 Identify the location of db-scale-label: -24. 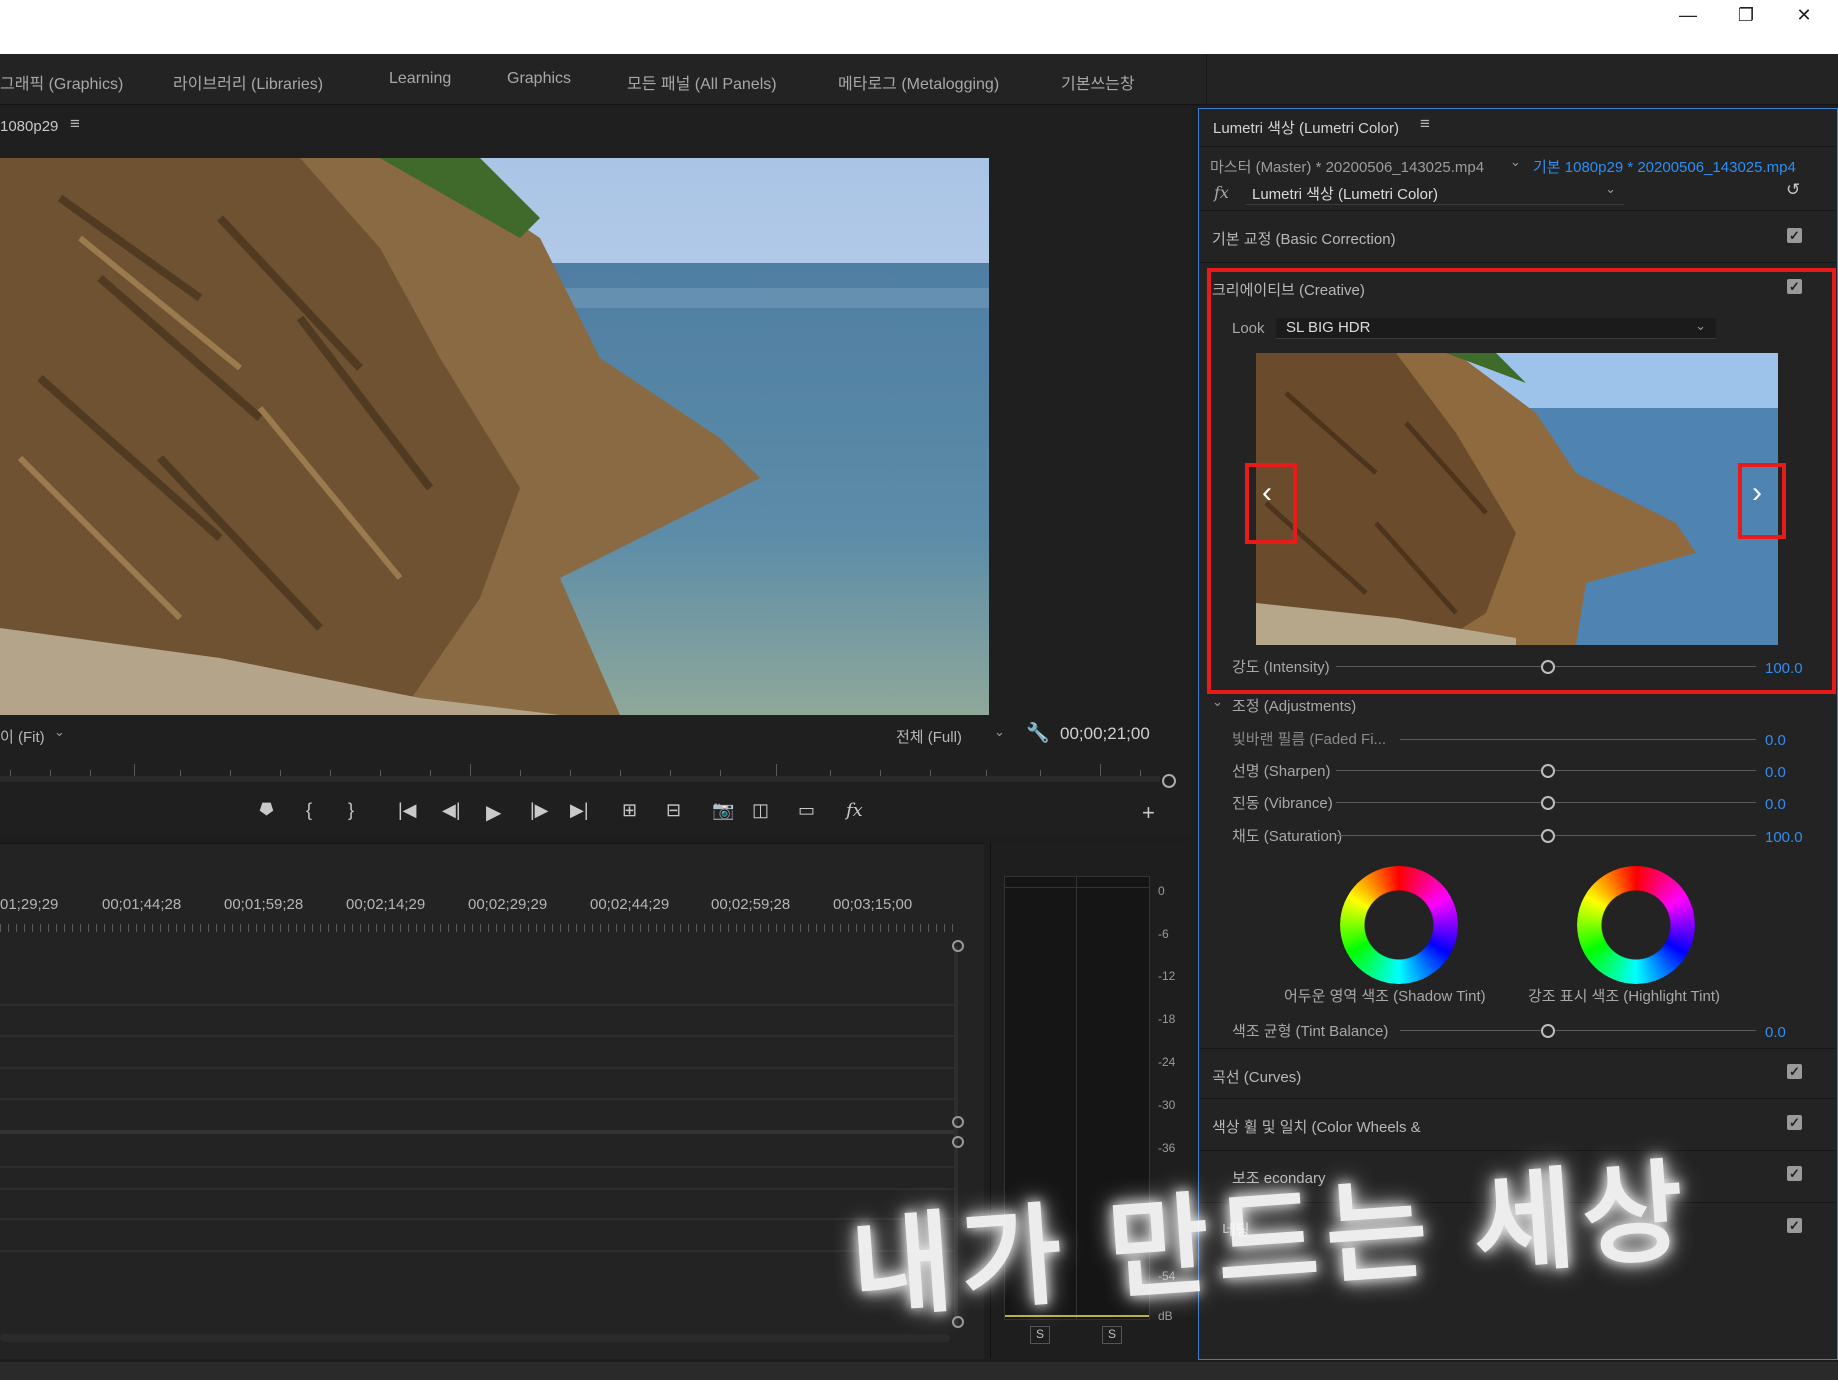
(1167, 1062).